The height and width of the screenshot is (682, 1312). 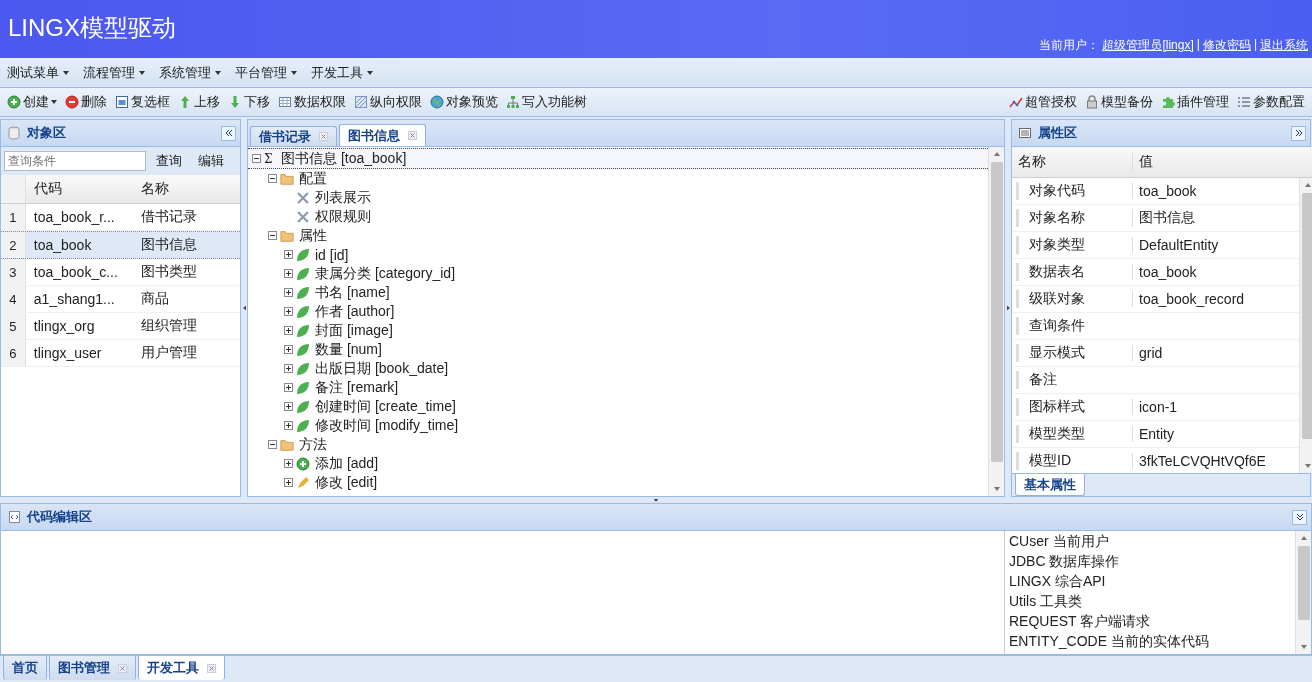 What do you see at coordinates (1284, 45) in the screenshot?
I see `header-link: 退出系统` at bounding box center [1284, 45].